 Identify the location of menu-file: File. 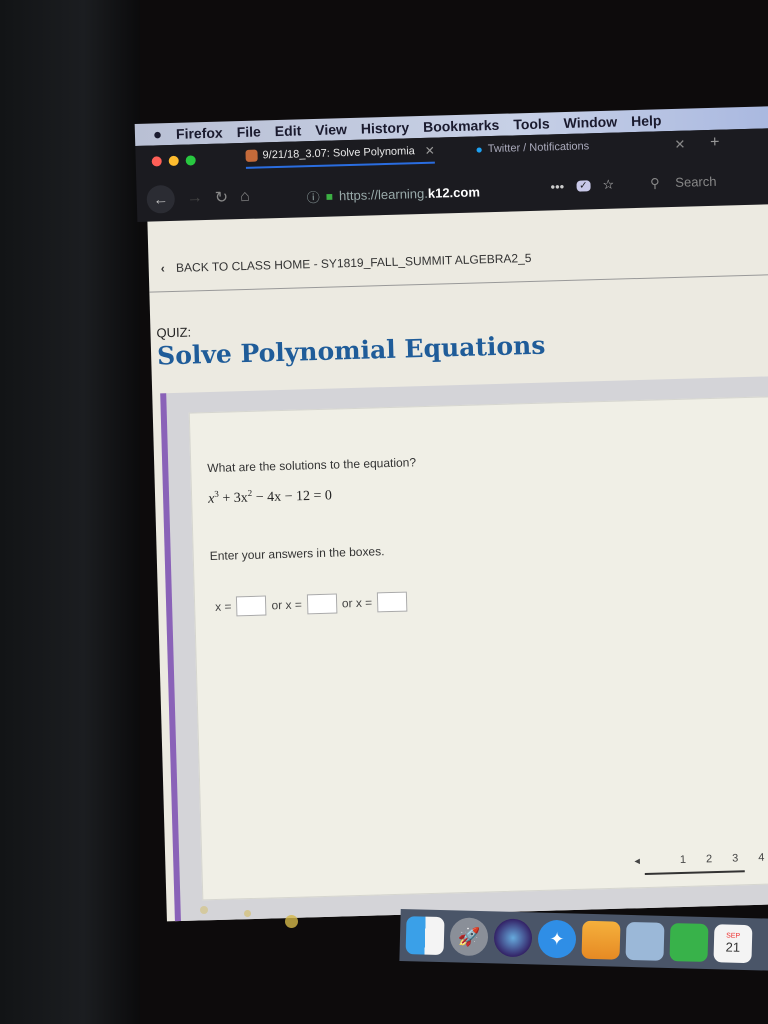
(248, 131).